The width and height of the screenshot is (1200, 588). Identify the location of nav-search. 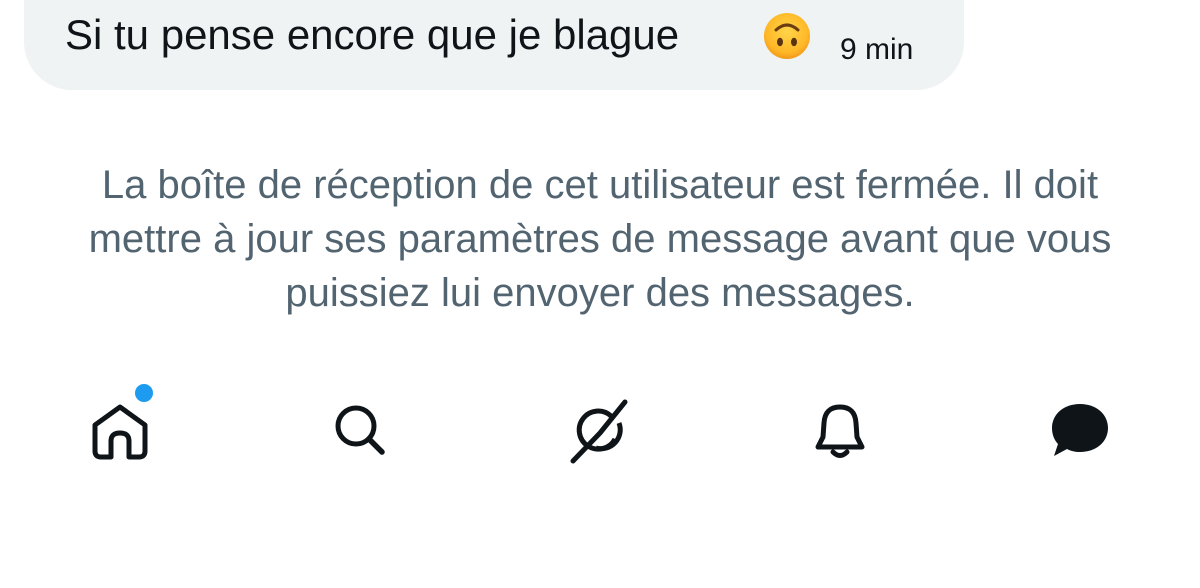
(360, 430).